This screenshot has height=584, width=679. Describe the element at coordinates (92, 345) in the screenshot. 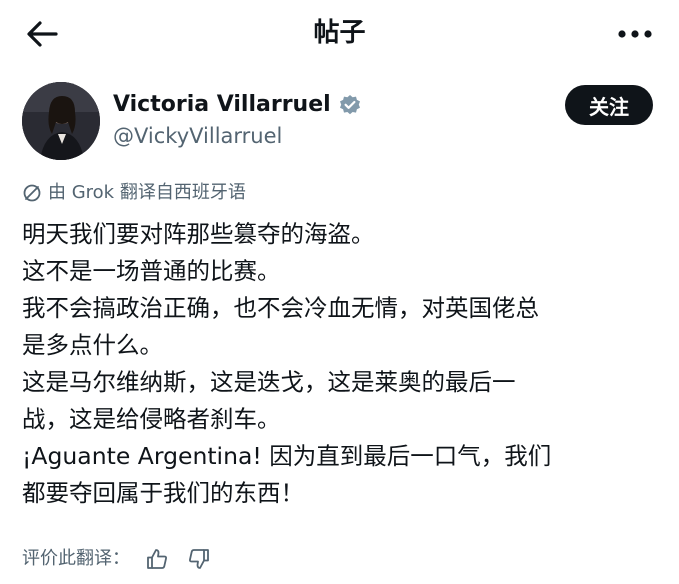

I see `post-line: 是多点什么。` at that location.